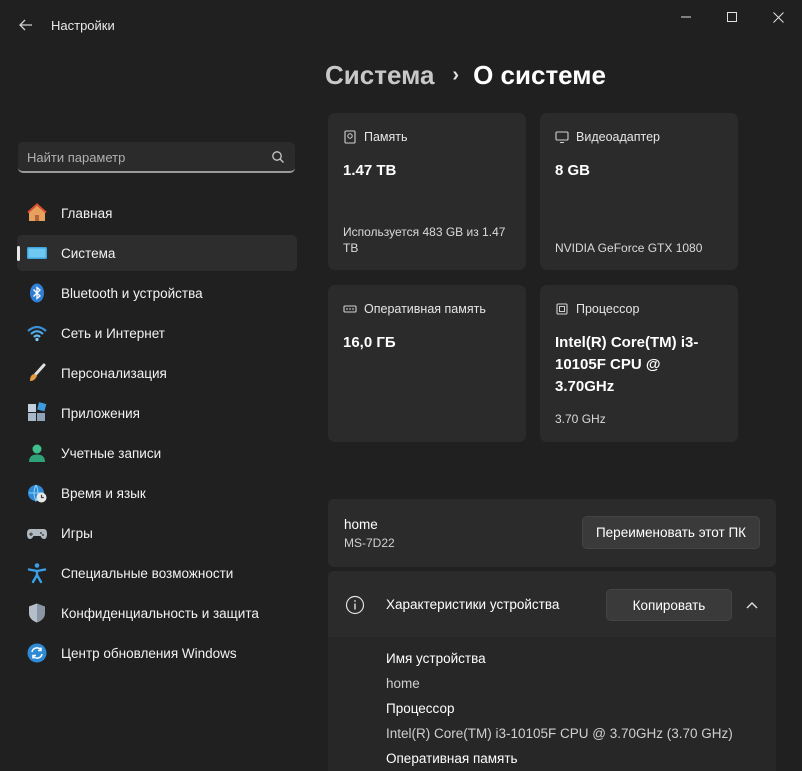 This screenshot has width=802, height=771. What do you see at coordinates (608, 309) in the screenshot?
I see `cpu-card-title: Процессор` at bounding box center [608, 309].